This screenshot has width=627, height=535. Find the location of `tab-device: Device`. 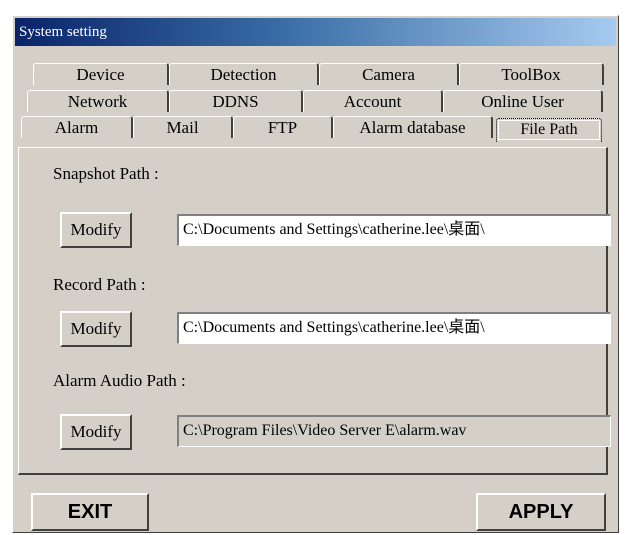

tab-device: Device is located at coordinates (101, 74).